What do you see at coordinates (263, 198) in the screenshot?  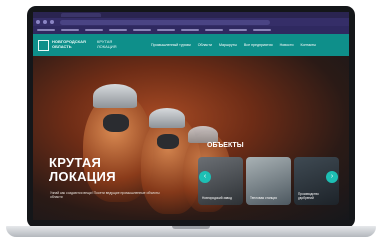 I see `object-card-label: Тепловая станция` at bounding box center [263, 198].